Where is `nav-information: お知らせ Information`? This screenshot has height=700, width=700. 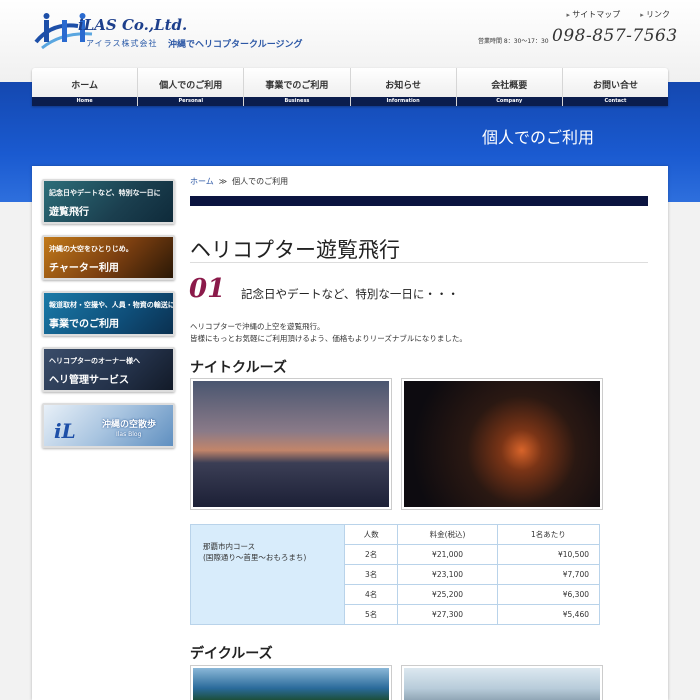 nav-information: お知らせ Information is located at coordinates (403, 87).